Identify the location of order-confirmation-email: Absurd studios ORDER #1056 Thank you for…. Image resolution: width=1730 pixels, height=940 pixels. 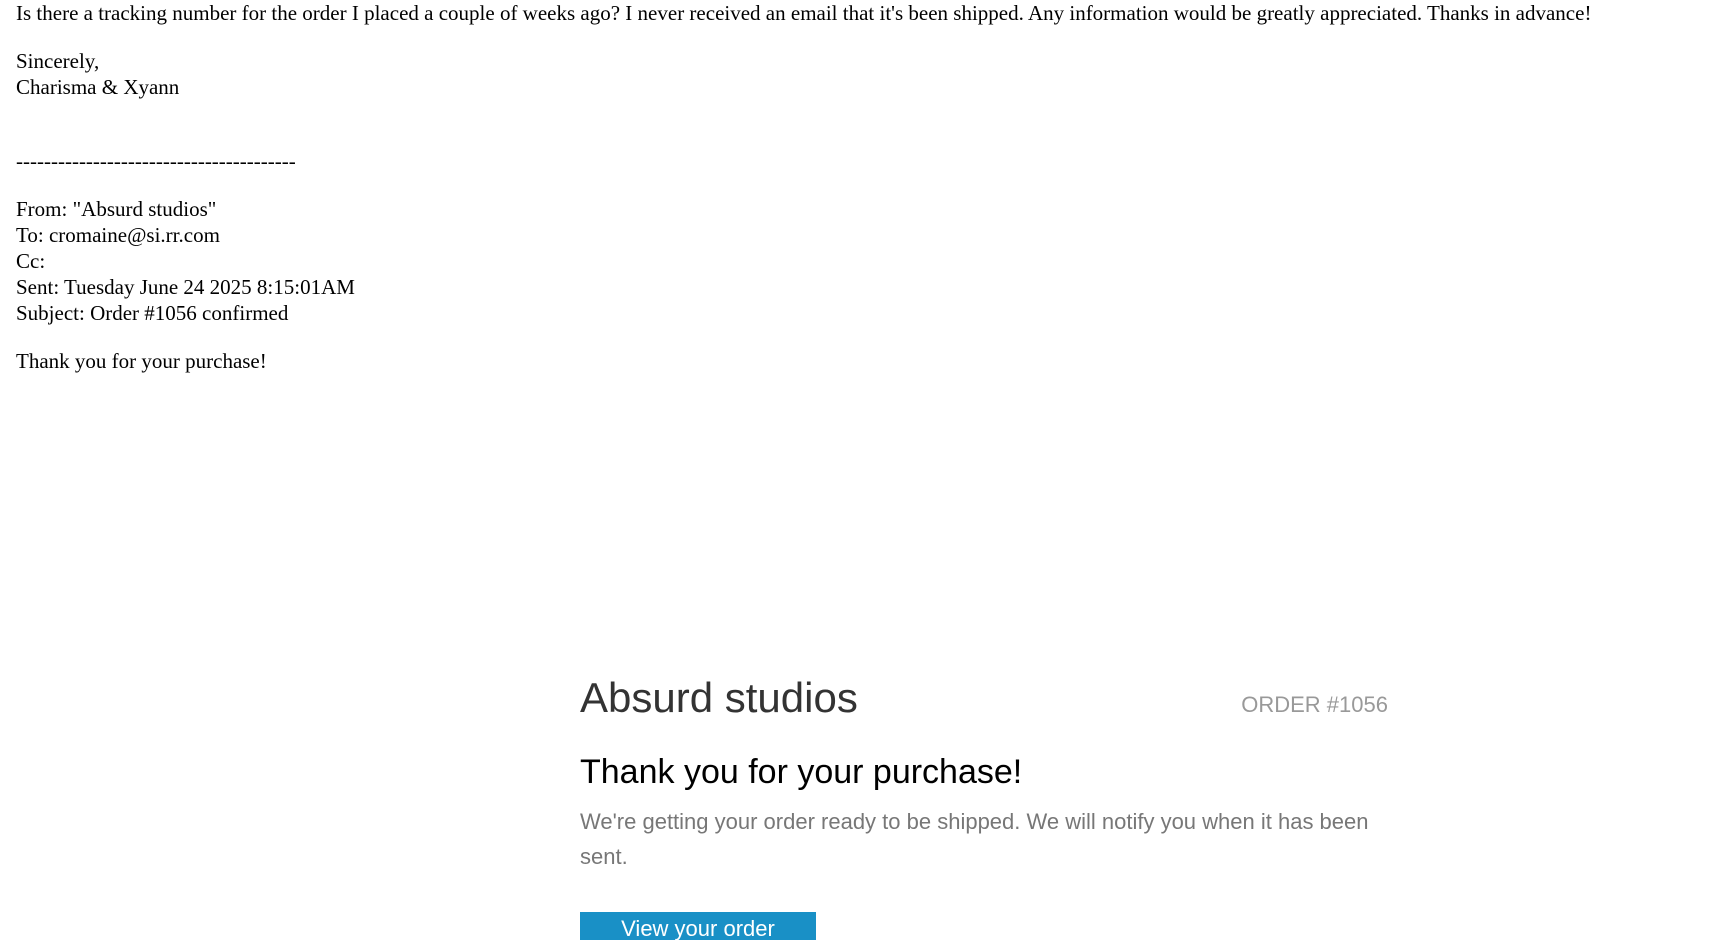
(984, 805).